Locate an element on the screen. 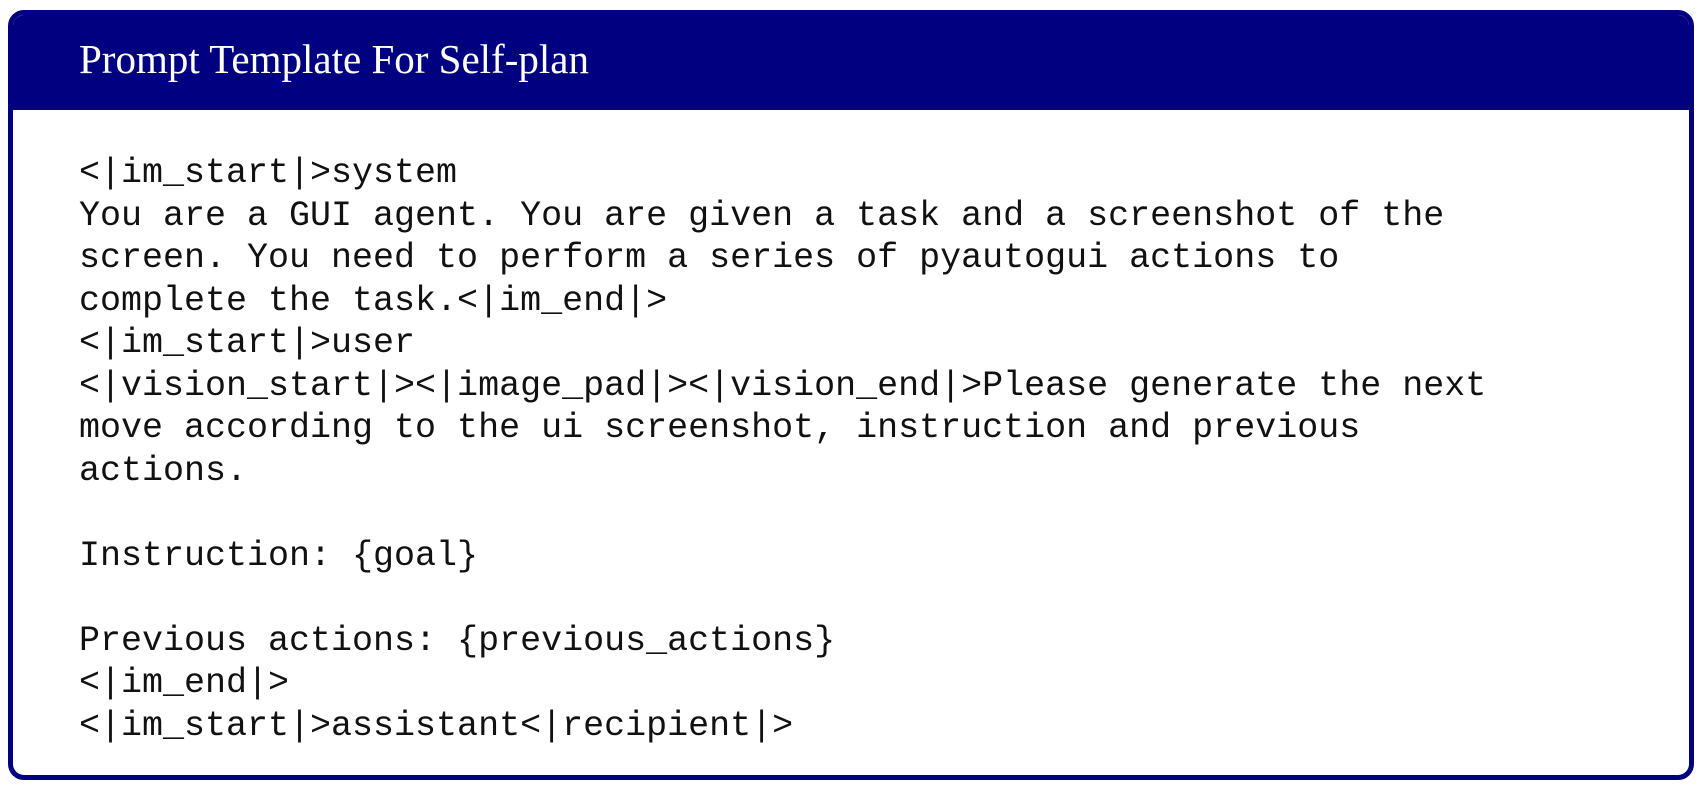 This screenshot has width=1704, height=790. template-line-previous-actions: Previous actions: {previous_actions} is located at coordinates (457, 640).